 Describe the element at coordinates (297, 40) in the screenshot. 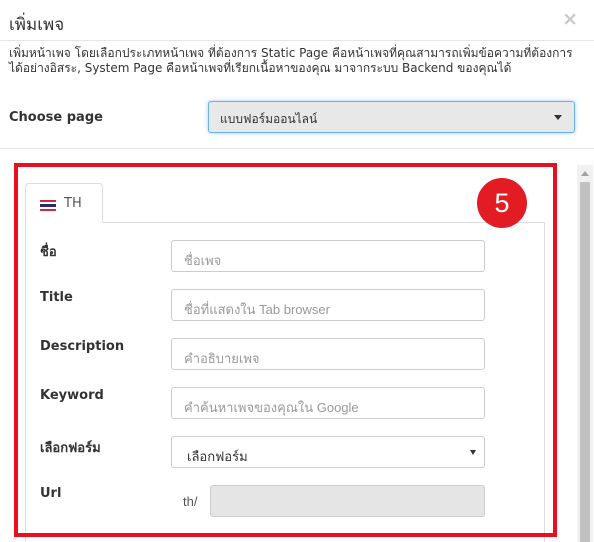

I see `header-divider` at that location.